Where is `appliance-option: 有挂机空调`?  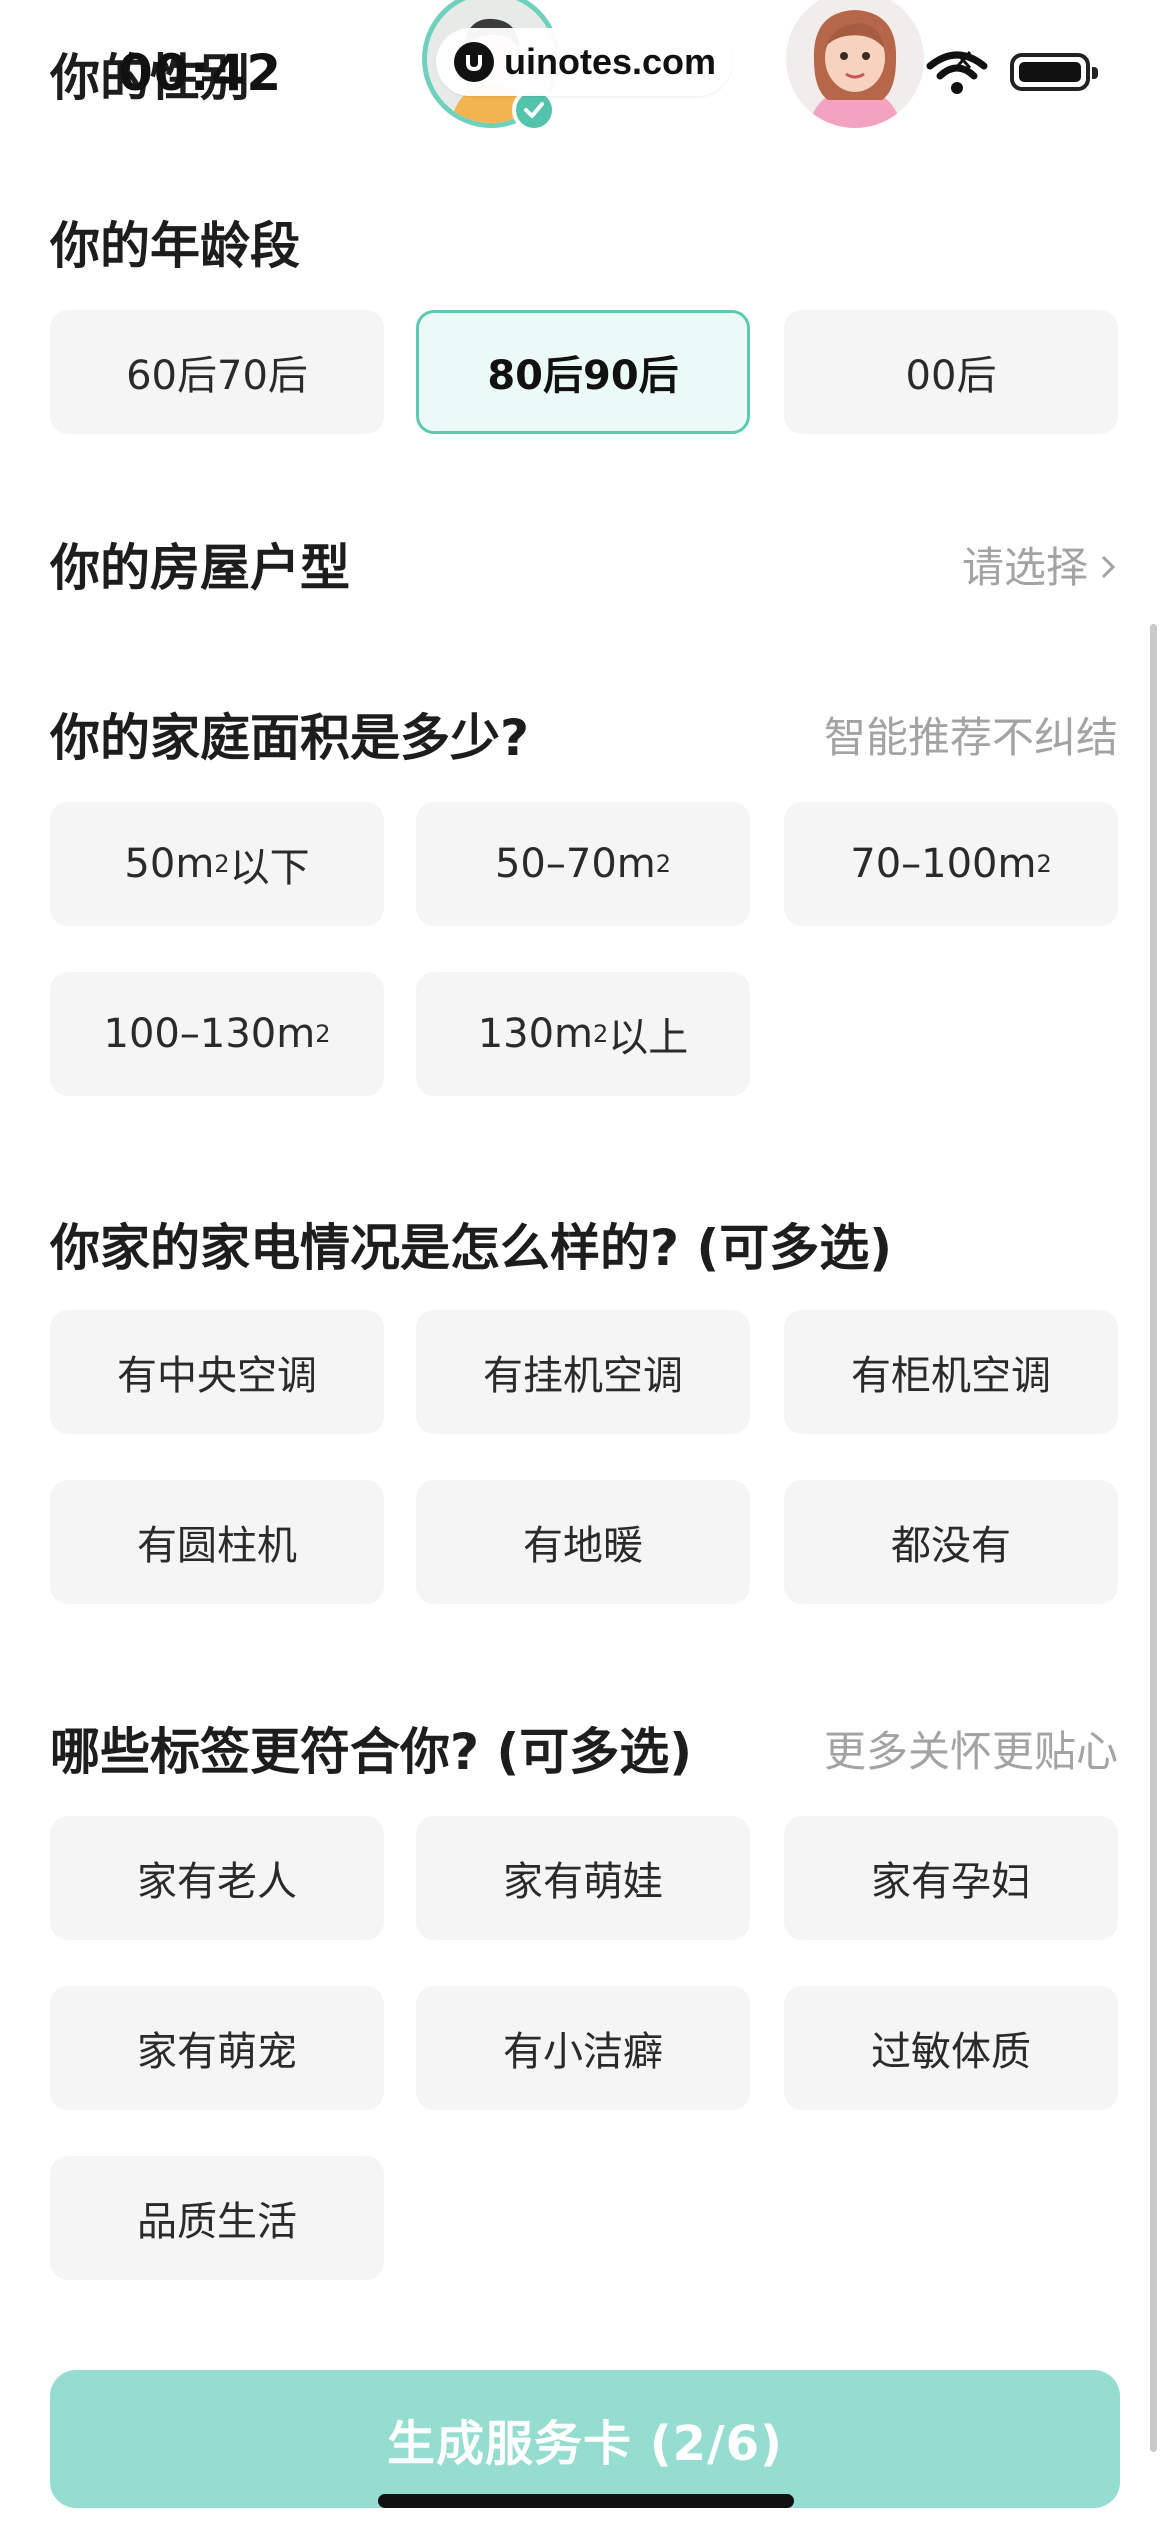
appliance-option: 有挂机空调 is located at coordinates (583, 1372).